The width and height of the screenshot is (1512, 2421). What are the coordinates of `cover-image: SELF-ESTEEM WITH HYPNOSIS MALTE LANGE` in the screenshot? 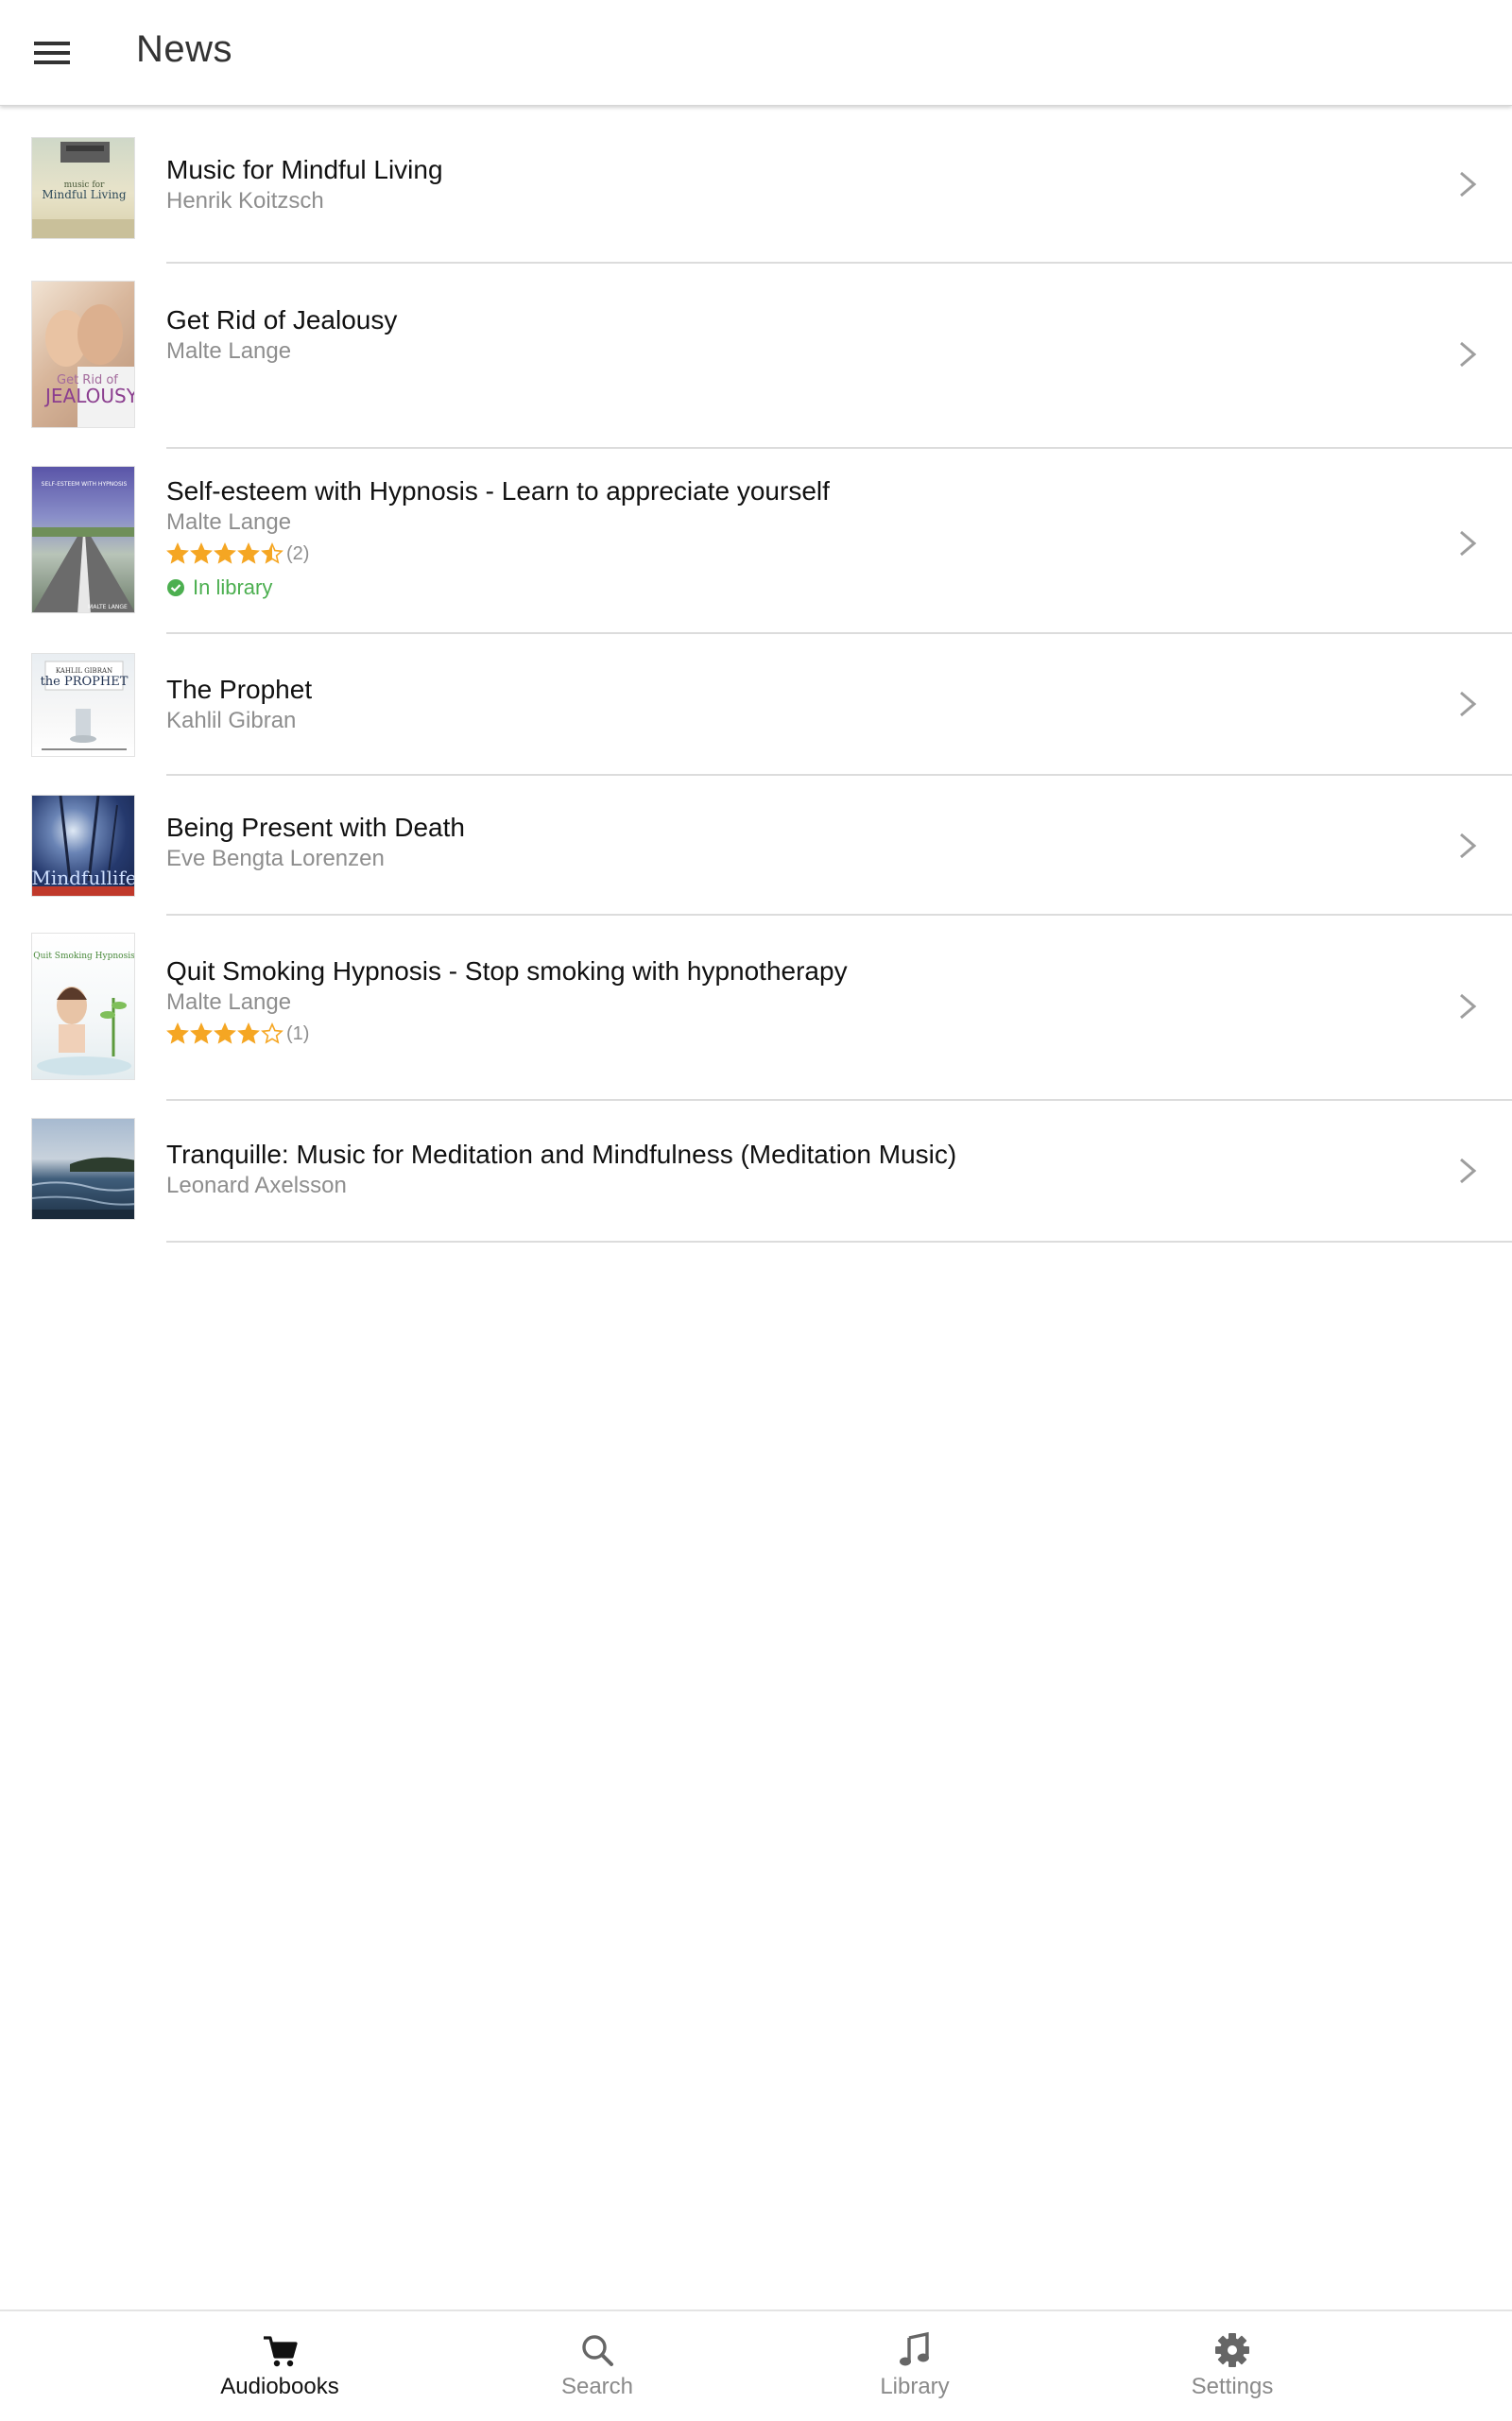 It's located at (83, 539).